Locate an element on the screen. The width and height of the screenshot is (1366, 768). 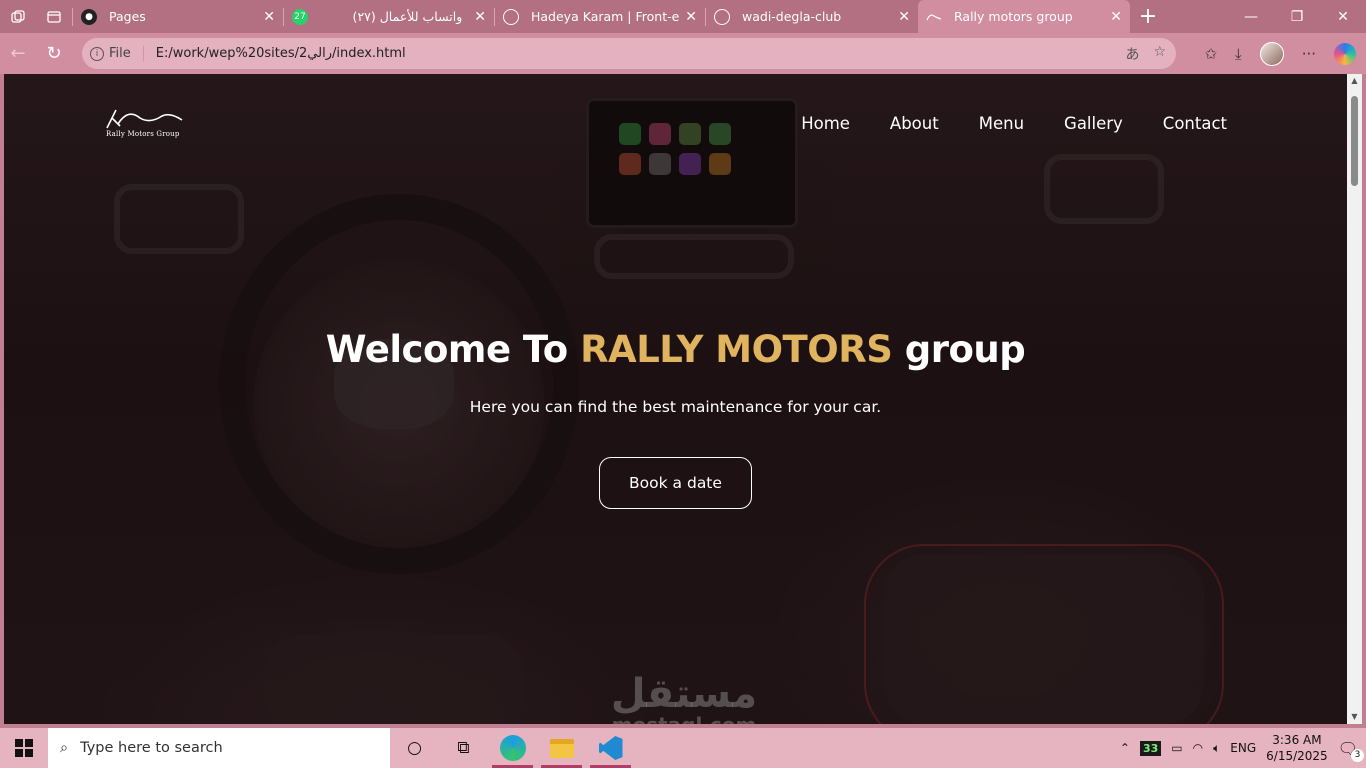
whatsapp-badge: 27 is located at coordinates (300, 16).